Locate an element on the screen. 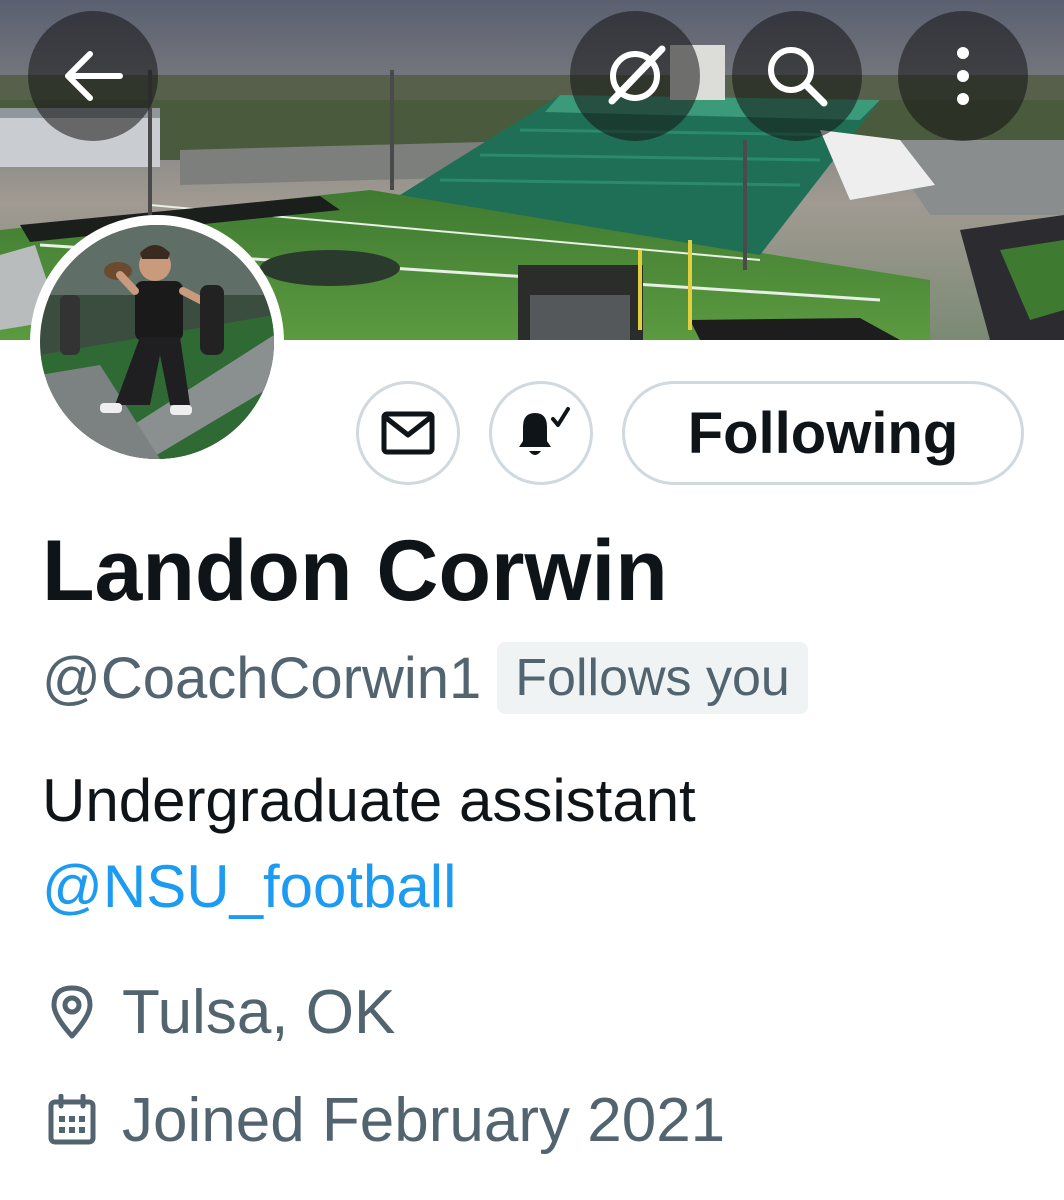 This screenshot has width=1064, height=1200. search-icon is located at coordinates (798, 77).